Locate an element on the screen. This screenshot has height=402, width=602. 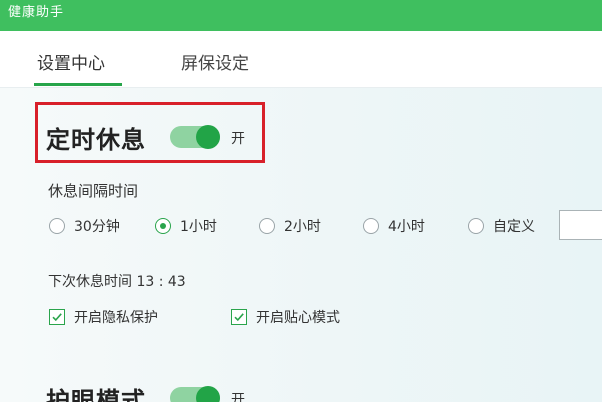
radio-label: 4小时 is located at coordinates (406, 227).